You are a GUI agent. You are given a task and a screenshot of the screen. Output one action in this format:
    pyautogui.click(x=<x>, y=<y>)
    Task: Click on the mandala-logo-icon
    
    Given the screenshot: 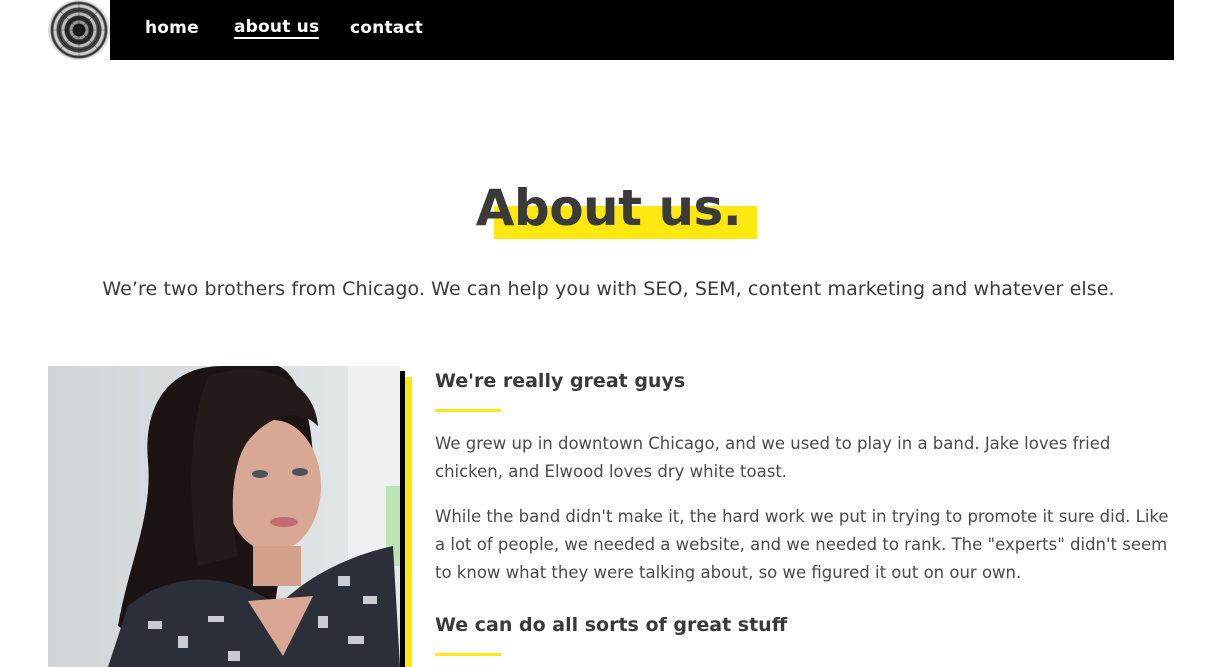 What is the action you would take?
    pyautogui.click(x=79, y=30)
    